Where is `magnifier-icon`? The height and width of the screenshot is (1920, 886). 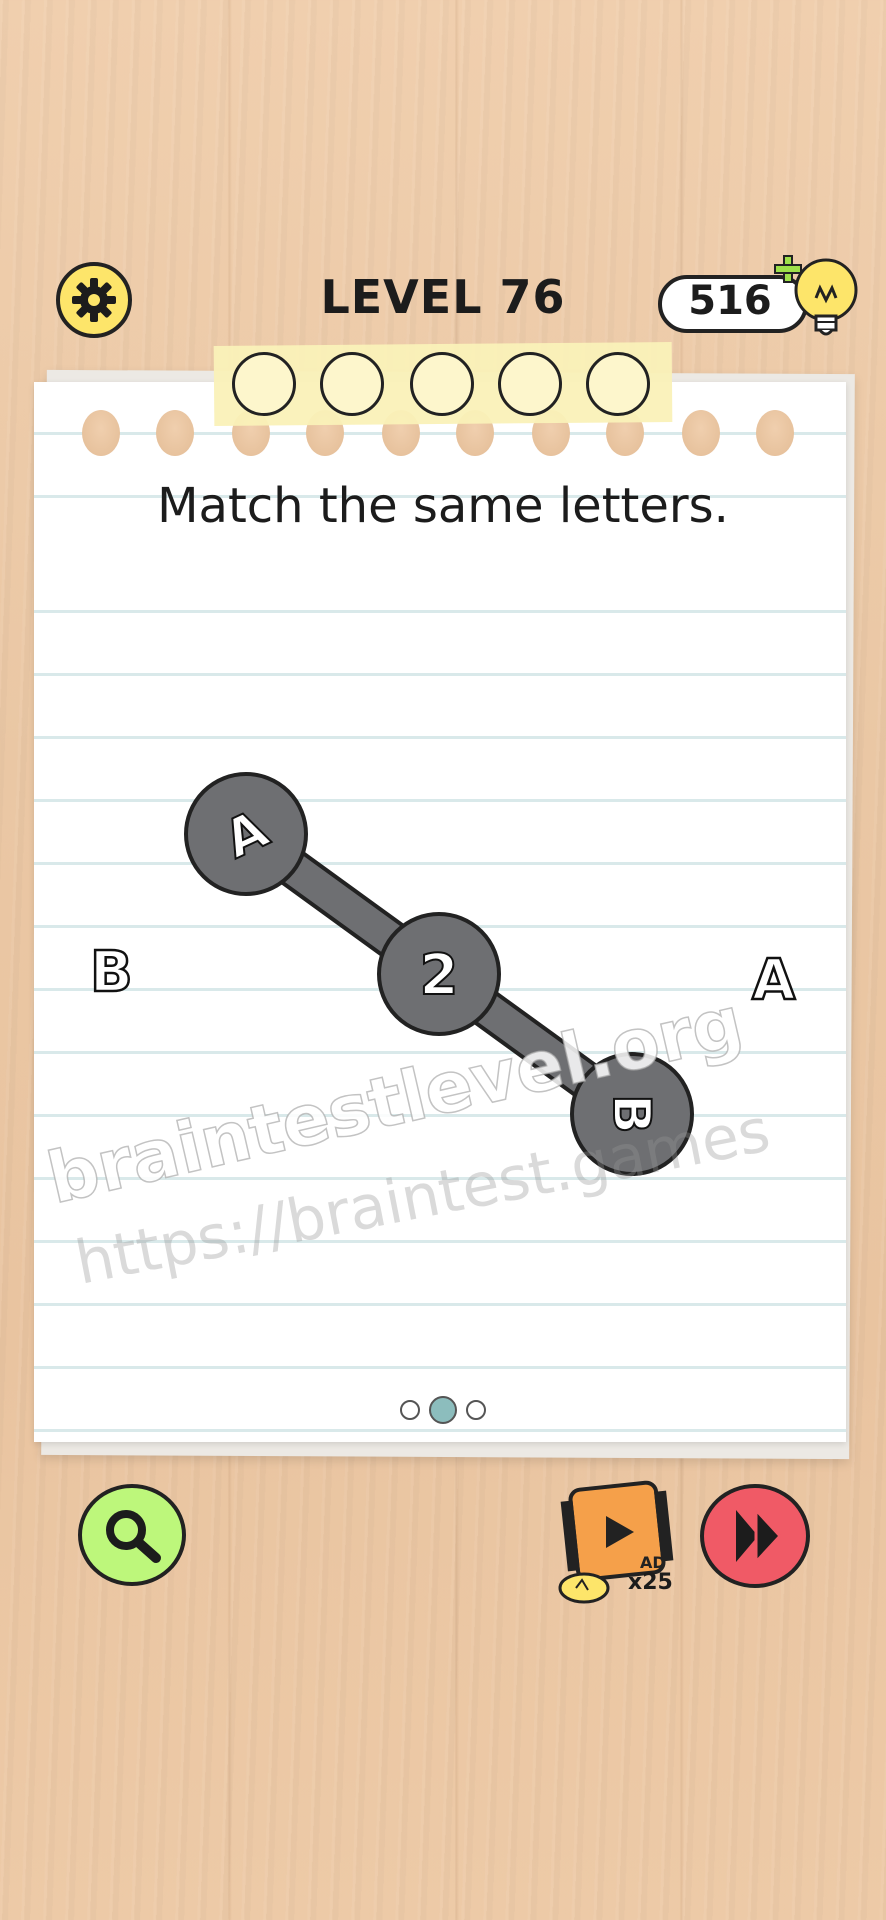
magnifier-icon is located at coordinates (133, 1536).